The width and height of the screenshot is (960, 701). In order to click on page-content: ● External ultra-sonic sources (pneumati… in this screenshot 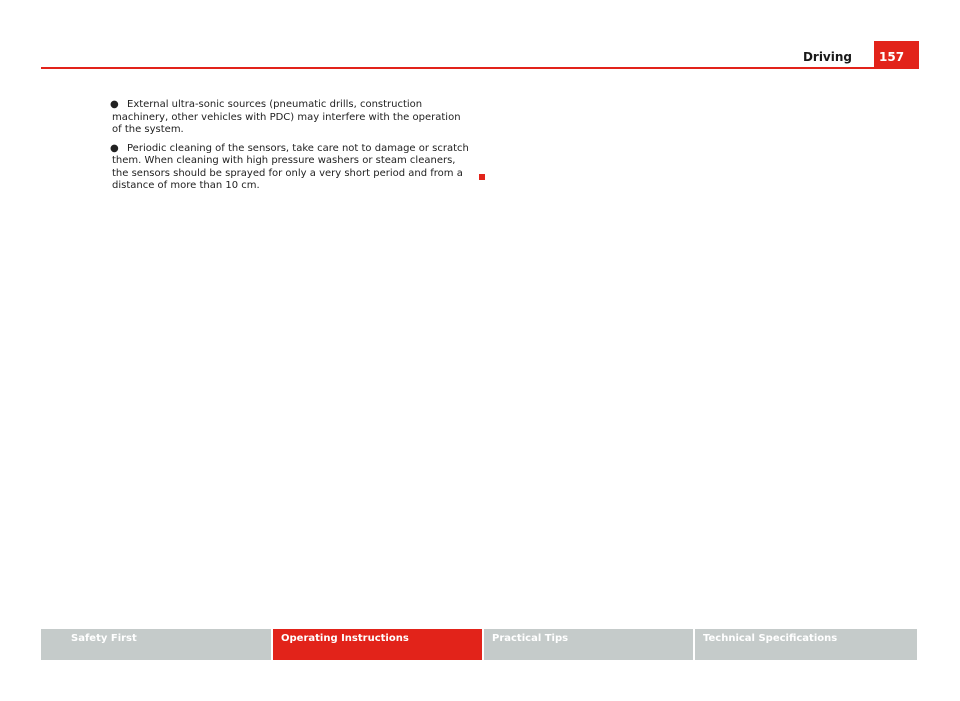, I will do `click(291, 149)`.